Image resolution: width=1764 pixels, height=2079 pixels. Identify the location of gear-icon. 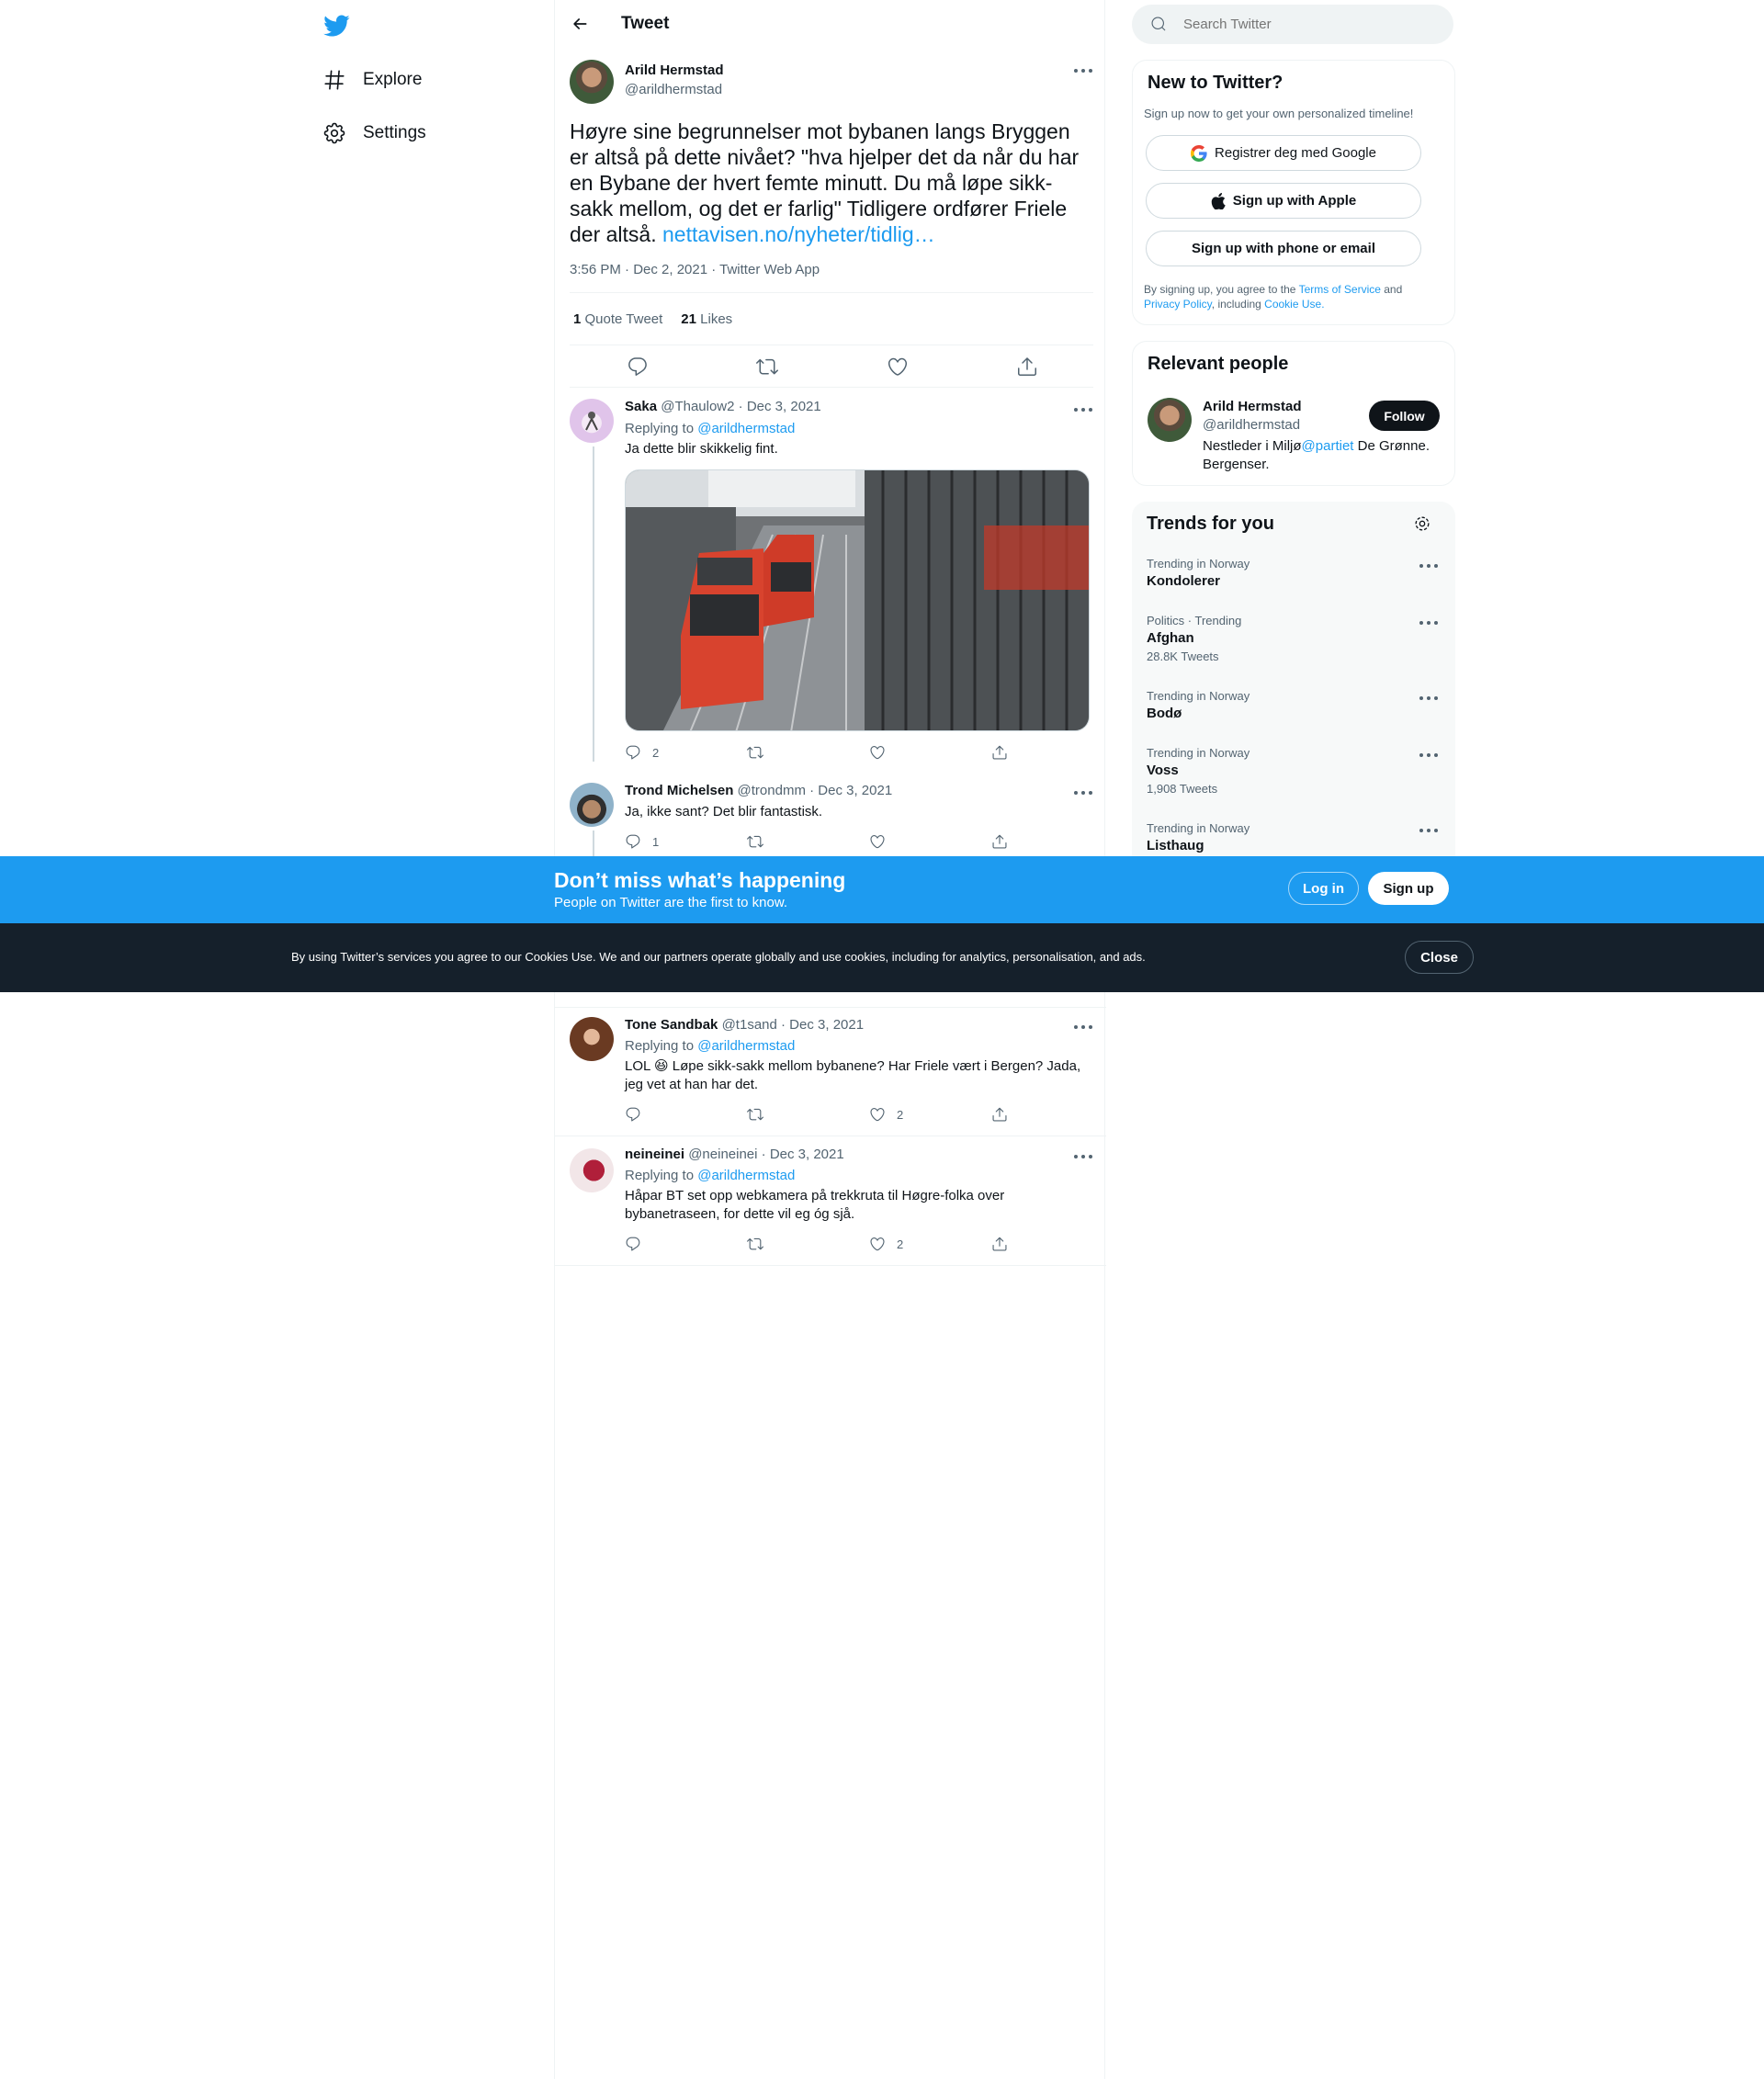
(1422, 523).